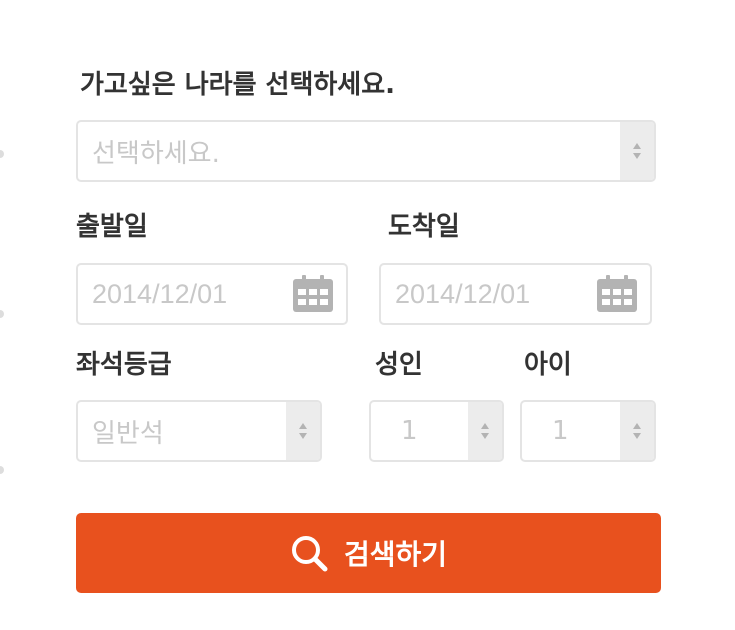 This screenshot has width=735, height=630. I want to click on destination-placeholder: 선택하세요., so click(156, 153).